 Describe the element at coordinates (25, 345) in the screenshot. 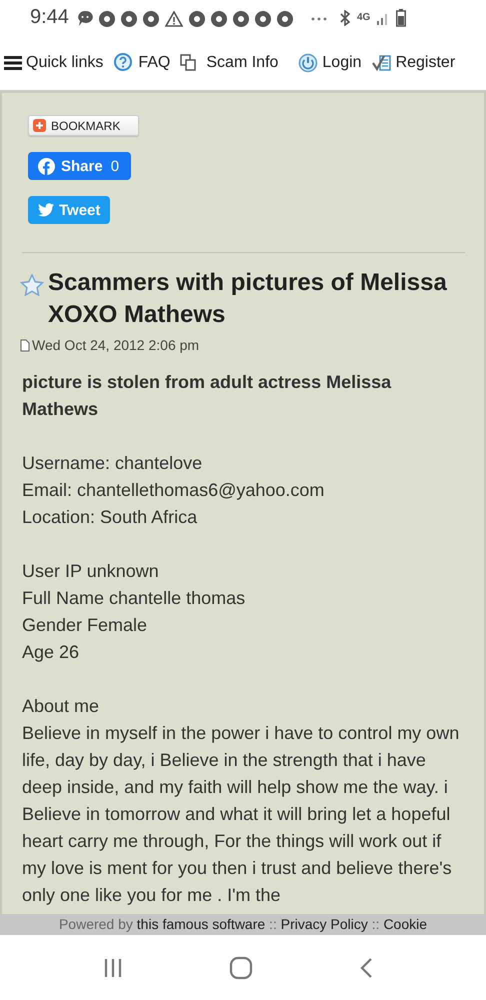

I see `document-icon` at that location.